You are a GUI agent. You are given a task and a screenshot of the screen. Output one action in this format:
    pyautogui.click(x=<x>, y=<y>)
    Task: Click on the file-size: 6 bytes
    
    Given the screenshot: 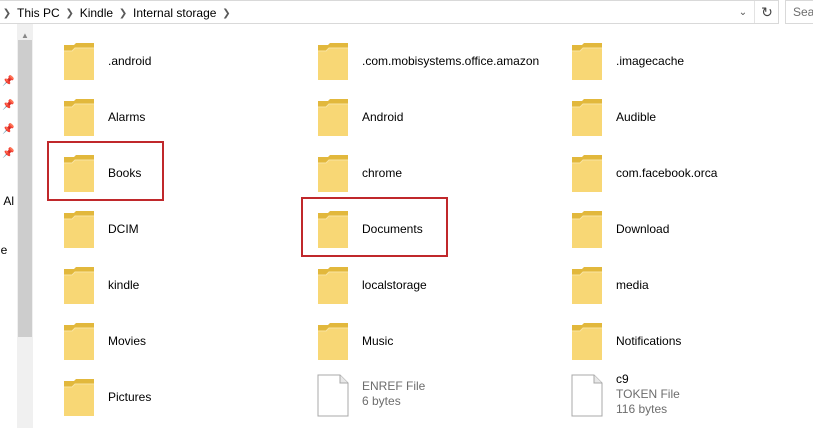 What is the action you would take?
    pyautogui.click(x=381, y=401)
    